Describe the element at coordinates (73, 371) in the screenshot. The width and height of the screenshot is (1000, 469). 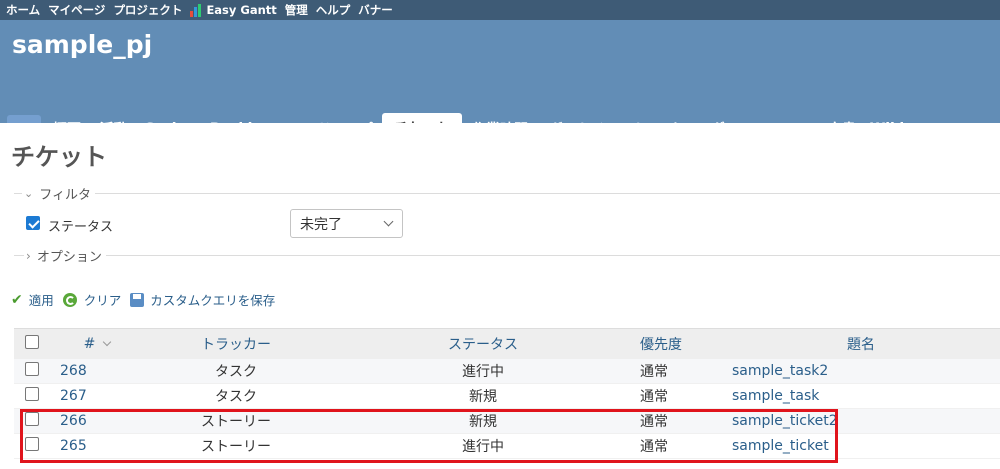
I see `issue-id-link: 268` at that location.